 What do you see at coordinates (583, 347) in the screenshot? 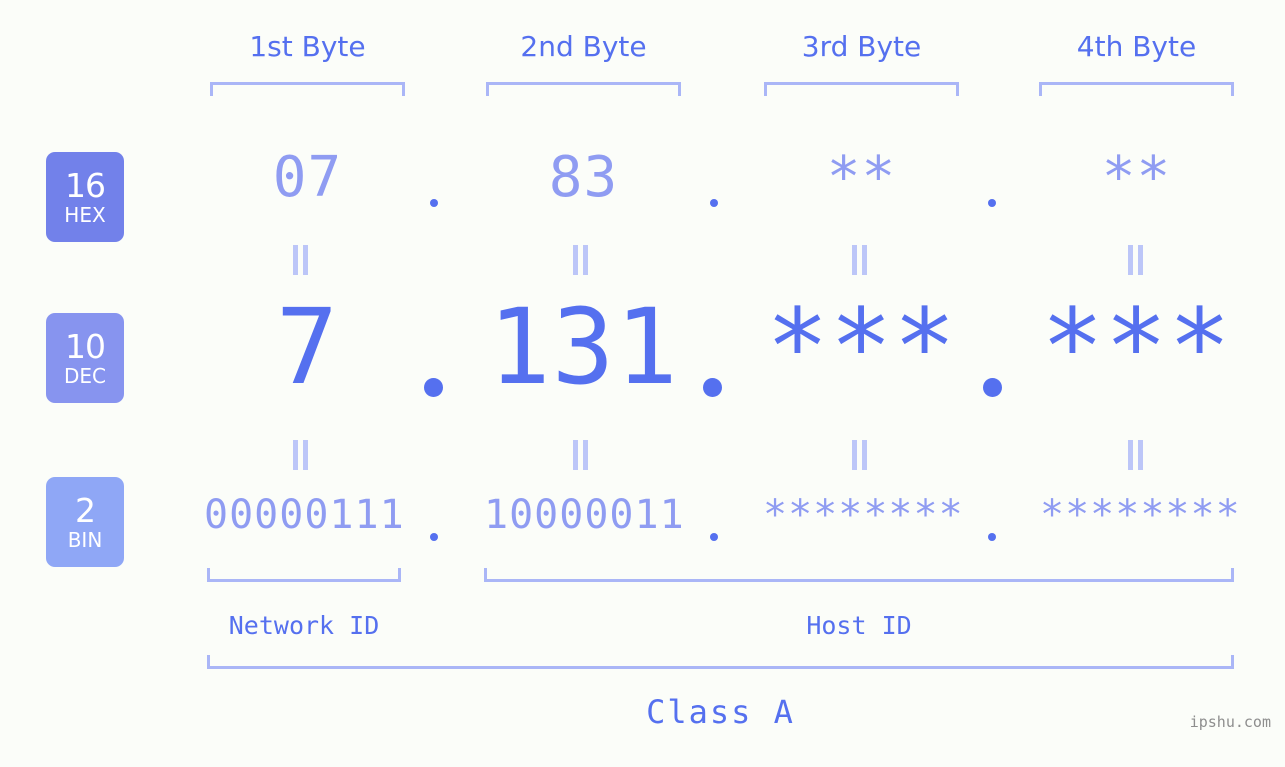
I see `dec-byte-2: 131` at bounding box center [583, 347].